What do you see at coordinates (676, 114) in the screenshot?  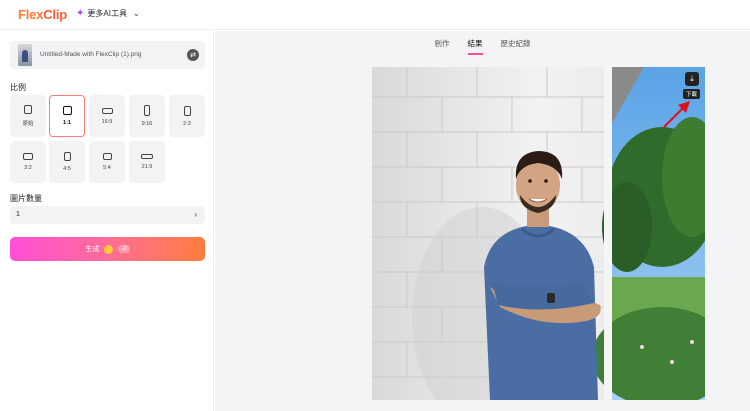 I see `annotation-arrow` at bounding box center [676, 114].